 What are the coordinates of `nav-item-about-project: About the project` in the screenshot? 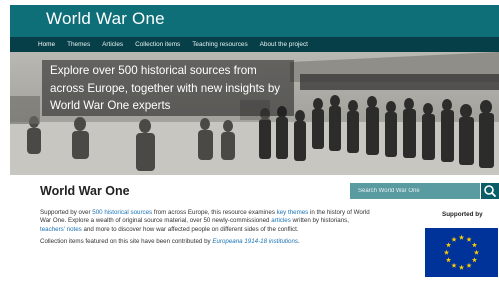 It's located at (284, 44).